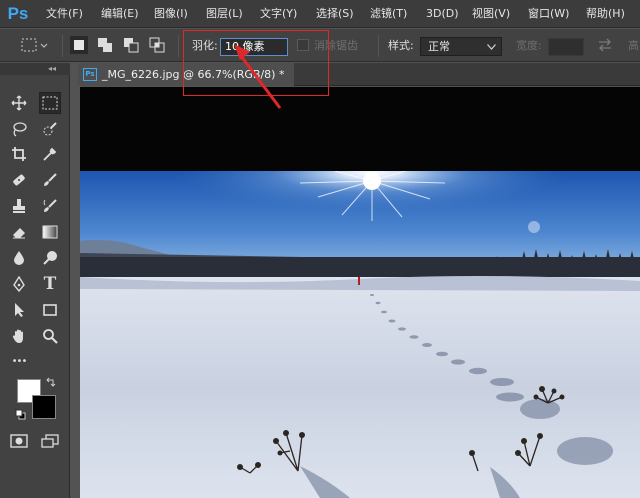 The width and height of the screenshot is (640, 498). Describe the element at coordinates (360, 129) in the screenshot. I see `canvas-transparent-area` at that location.